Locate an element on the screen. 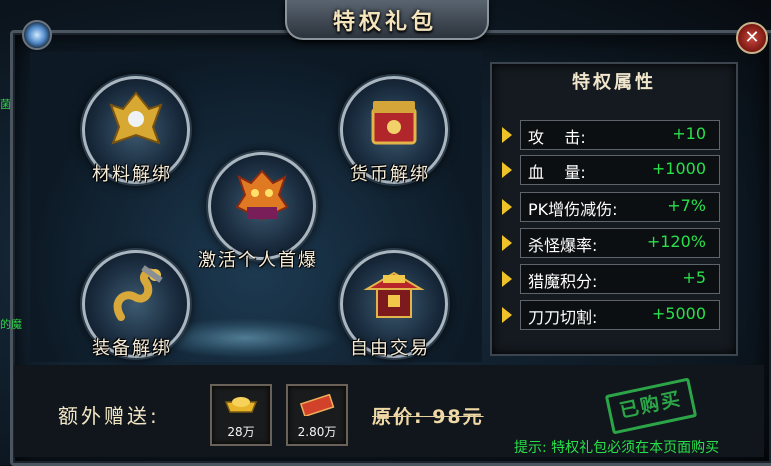 This screenshot has height=466, width=771. bonus-item-qty: 2.80万 is located at coordinates (317, 432).